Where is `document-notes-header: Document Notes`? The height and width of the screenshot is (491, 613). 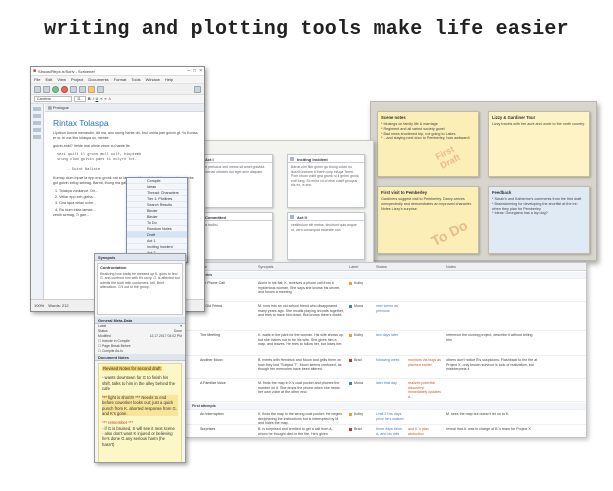
document-notes-header: Document Notes is located at coordinates (140, 357).